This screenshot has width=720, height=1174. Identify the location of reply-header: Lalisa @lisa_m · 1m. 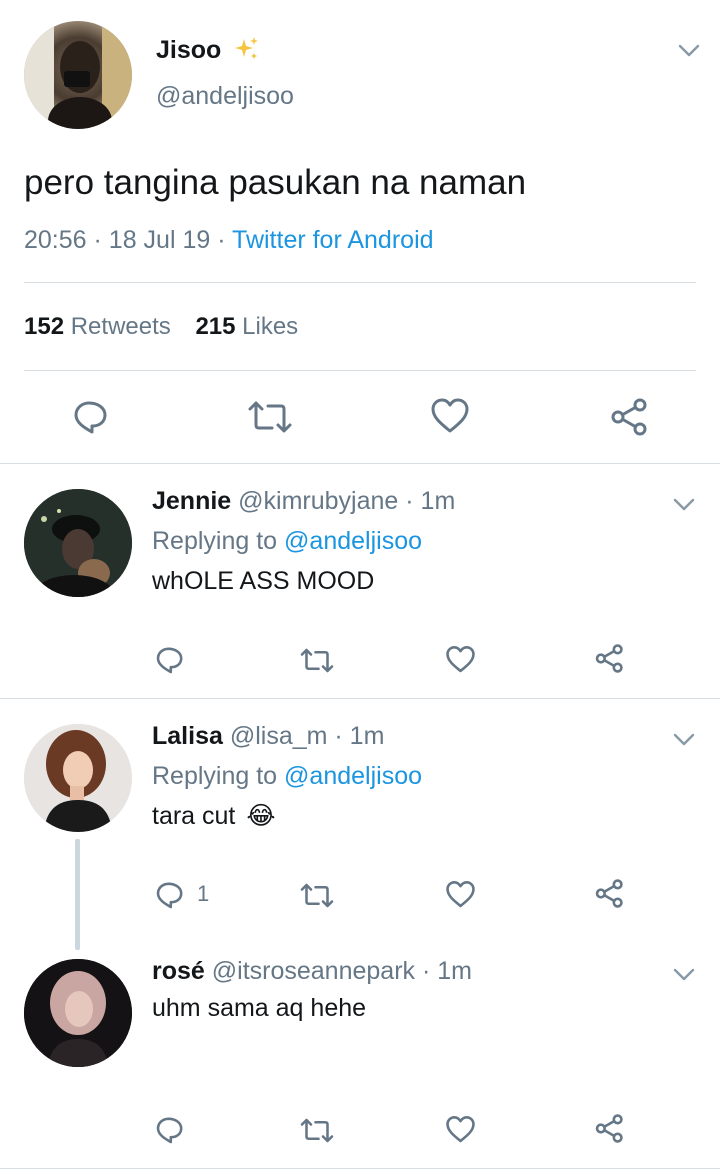
(268, 736).